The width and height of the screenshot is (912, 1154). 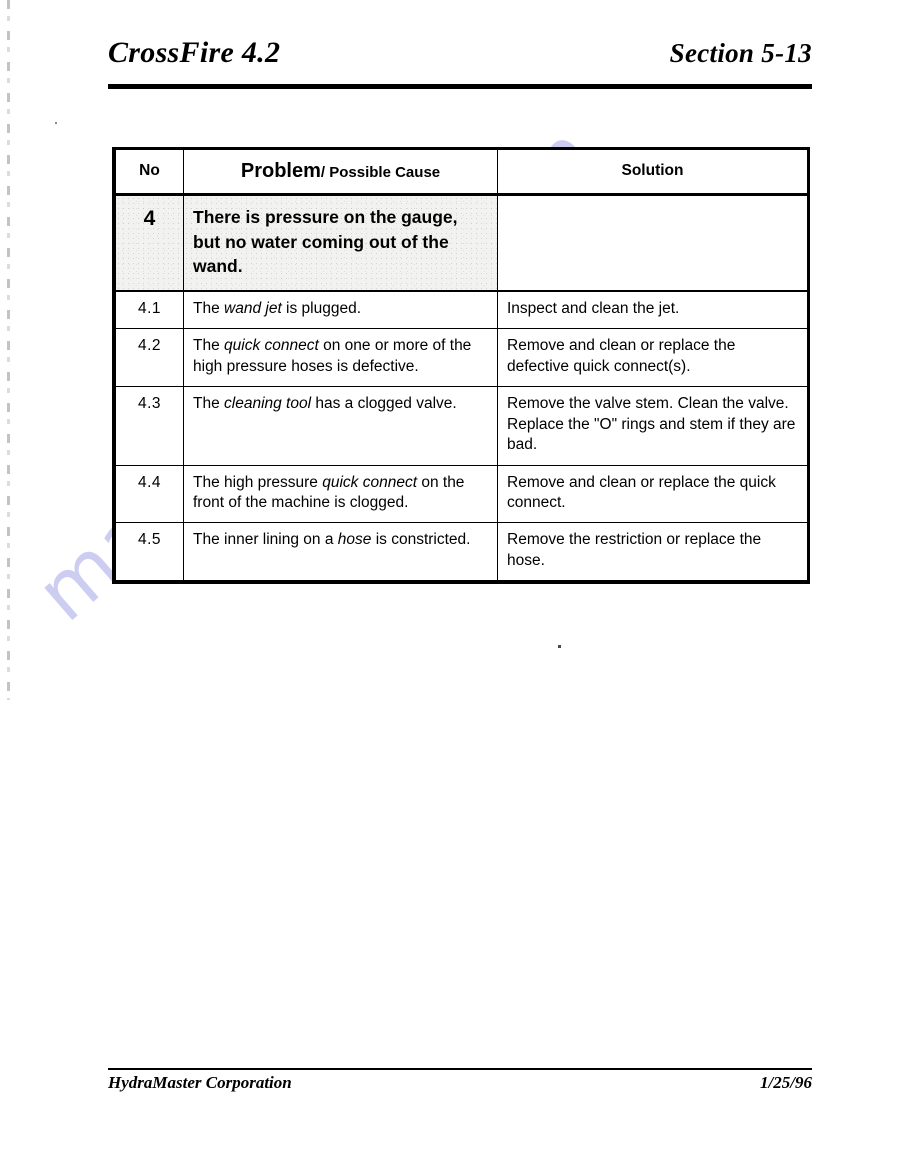 I want to click on column-header-problem: Problem/ Possible Cause, so click(x=340, y=173).